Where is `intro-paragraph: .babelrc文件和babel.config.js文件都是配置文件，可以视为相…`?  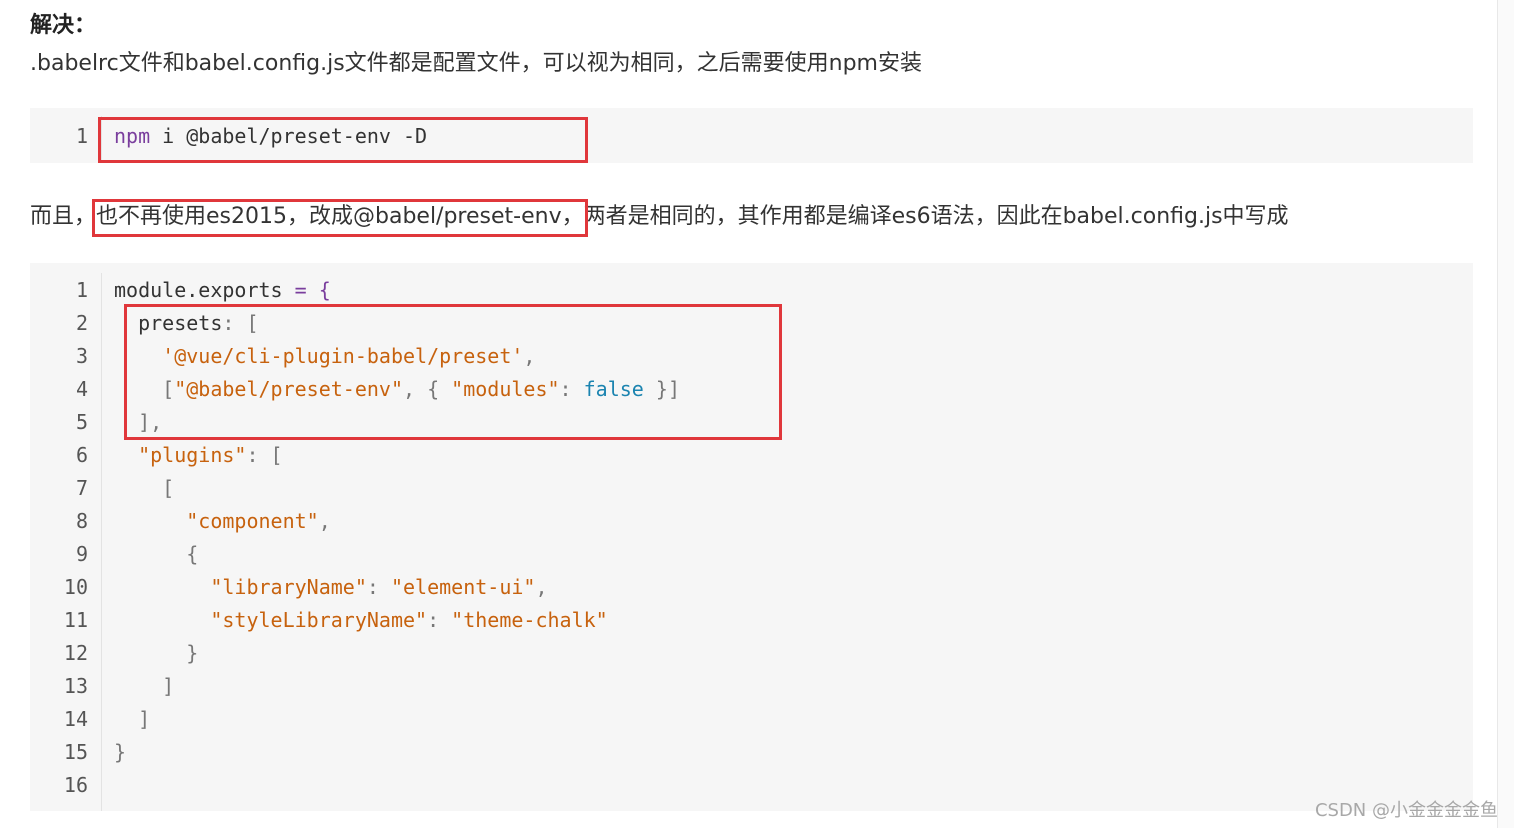 intro-paragraph: .babelrc文件和babel.config.js文件都是配置文件，可以视为相… is located at coordinates (476, 63).